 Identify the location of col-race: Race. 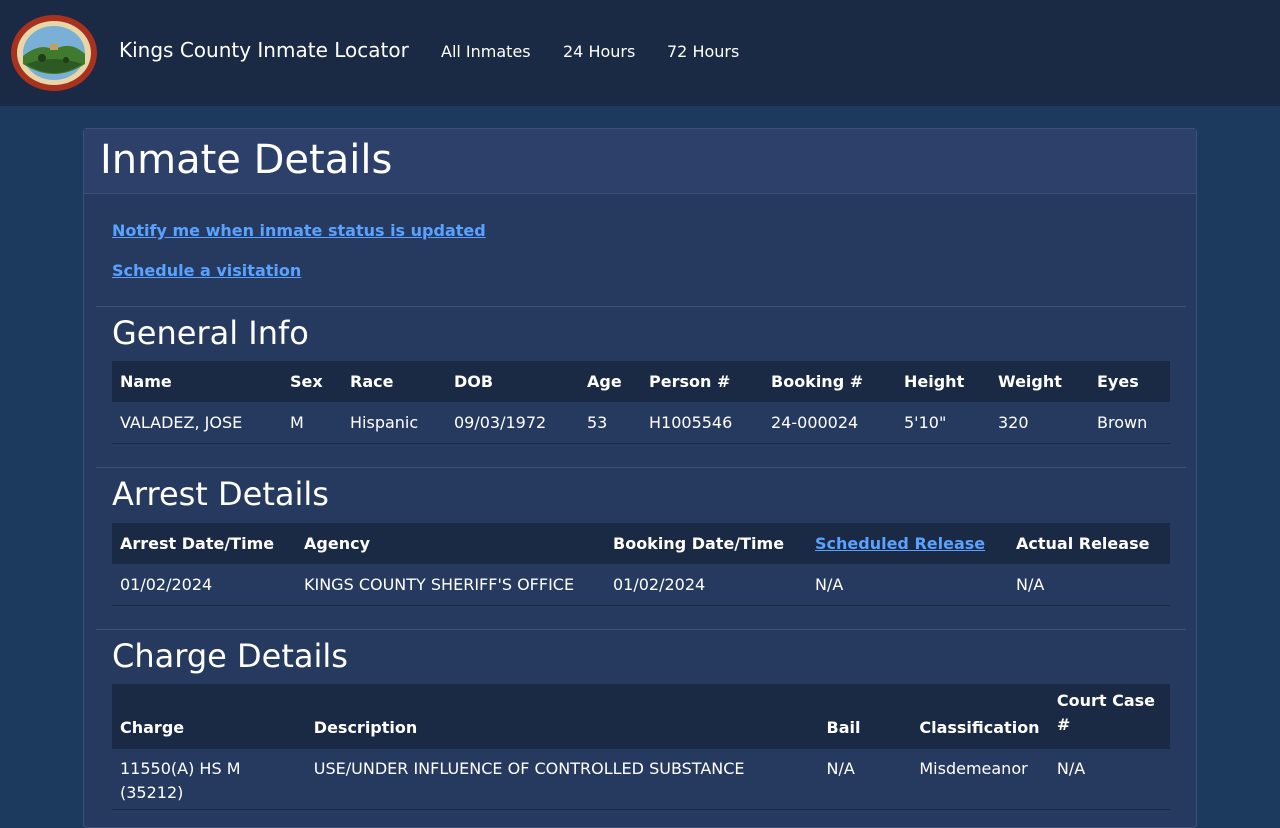
(394, 381).